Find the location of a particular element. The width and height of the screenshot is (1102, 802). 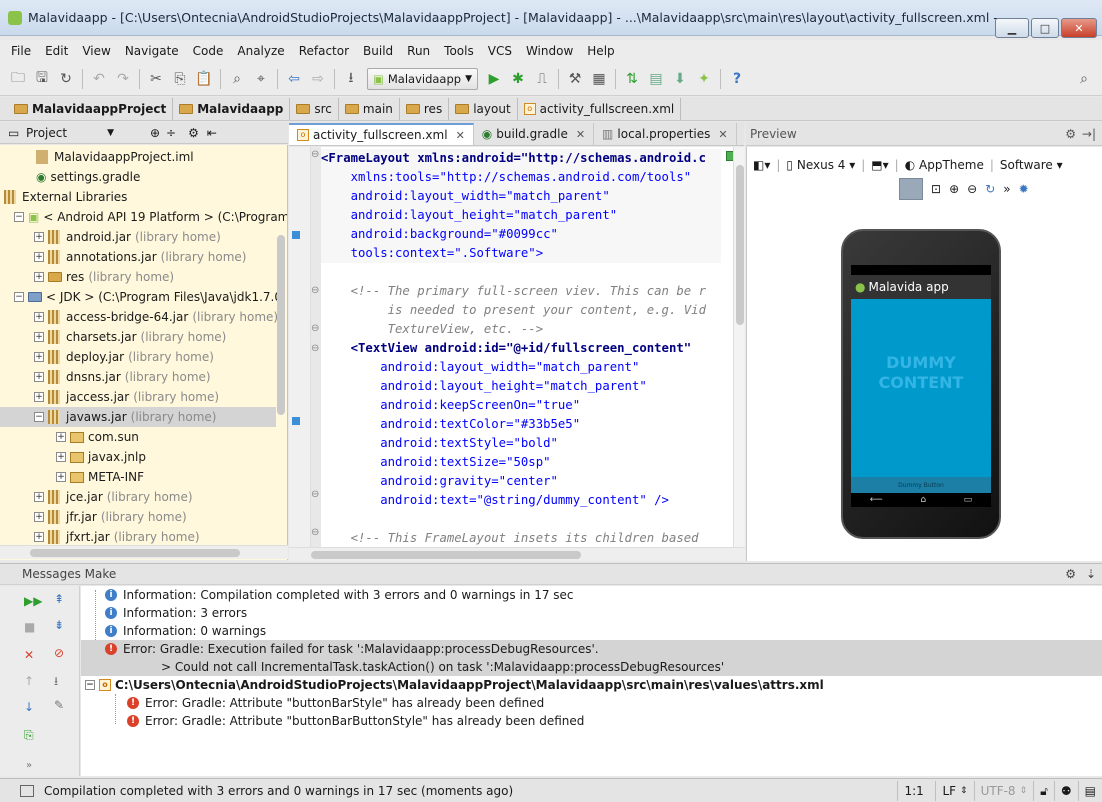

orientation-icon: ⬒▾ is located at coordinates (879, 165).